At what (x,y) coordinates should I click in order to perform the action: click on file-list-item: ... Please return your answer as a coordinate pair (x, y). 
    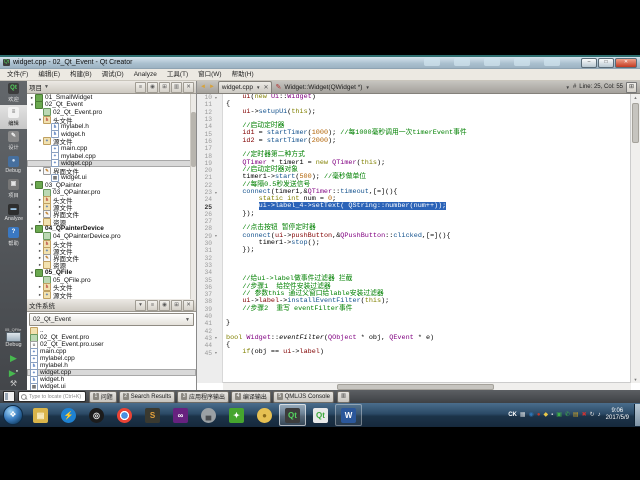
    Looking at the image, I should click on (111, 331).